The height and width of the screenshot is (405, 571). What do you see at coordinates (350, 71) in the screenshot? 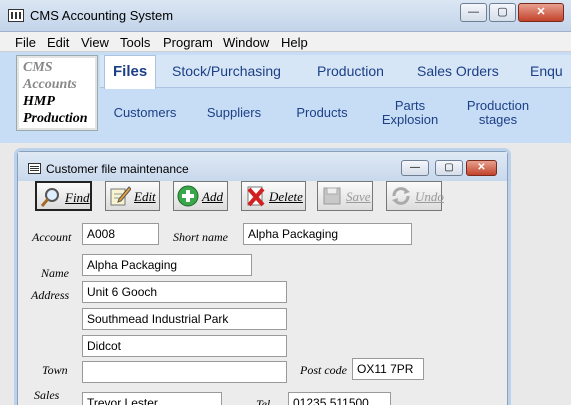
I see `tab-production: Production` at bounding box center [350, 71].